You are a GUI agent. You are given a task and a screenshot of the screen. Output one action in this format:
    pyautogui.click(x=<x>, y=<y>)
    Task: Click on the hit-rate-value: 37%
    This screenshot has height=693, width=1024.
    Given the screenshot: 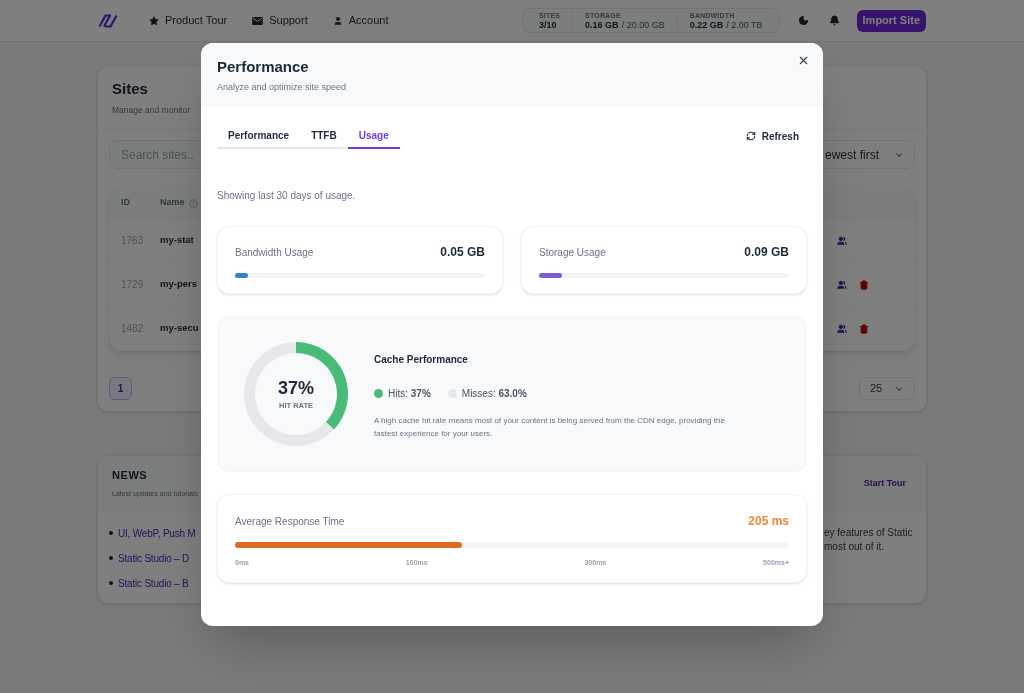 What is the action you would take?
    pyautogui.click(x=296, y=388)
    